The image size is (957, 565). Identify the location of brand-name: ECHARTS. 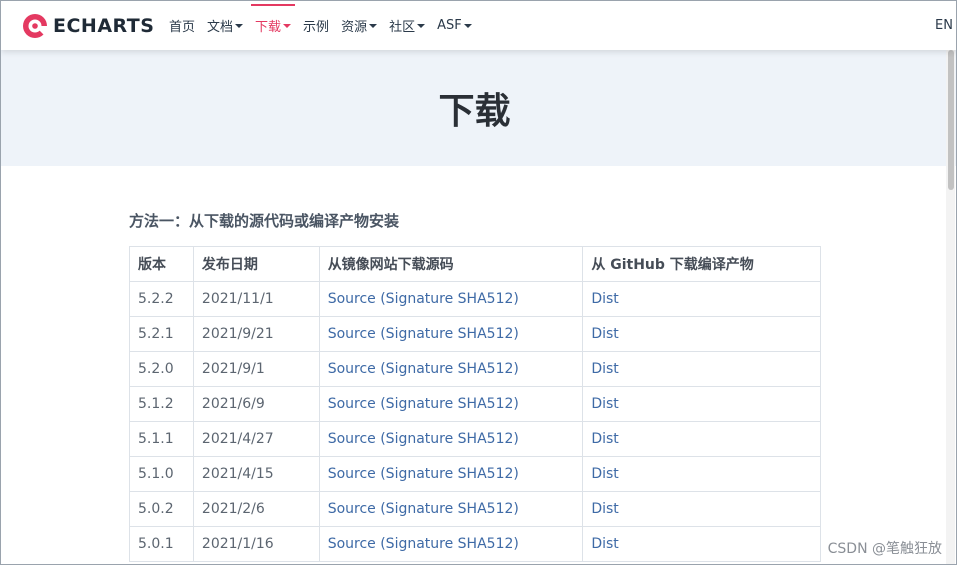
(104, 26).